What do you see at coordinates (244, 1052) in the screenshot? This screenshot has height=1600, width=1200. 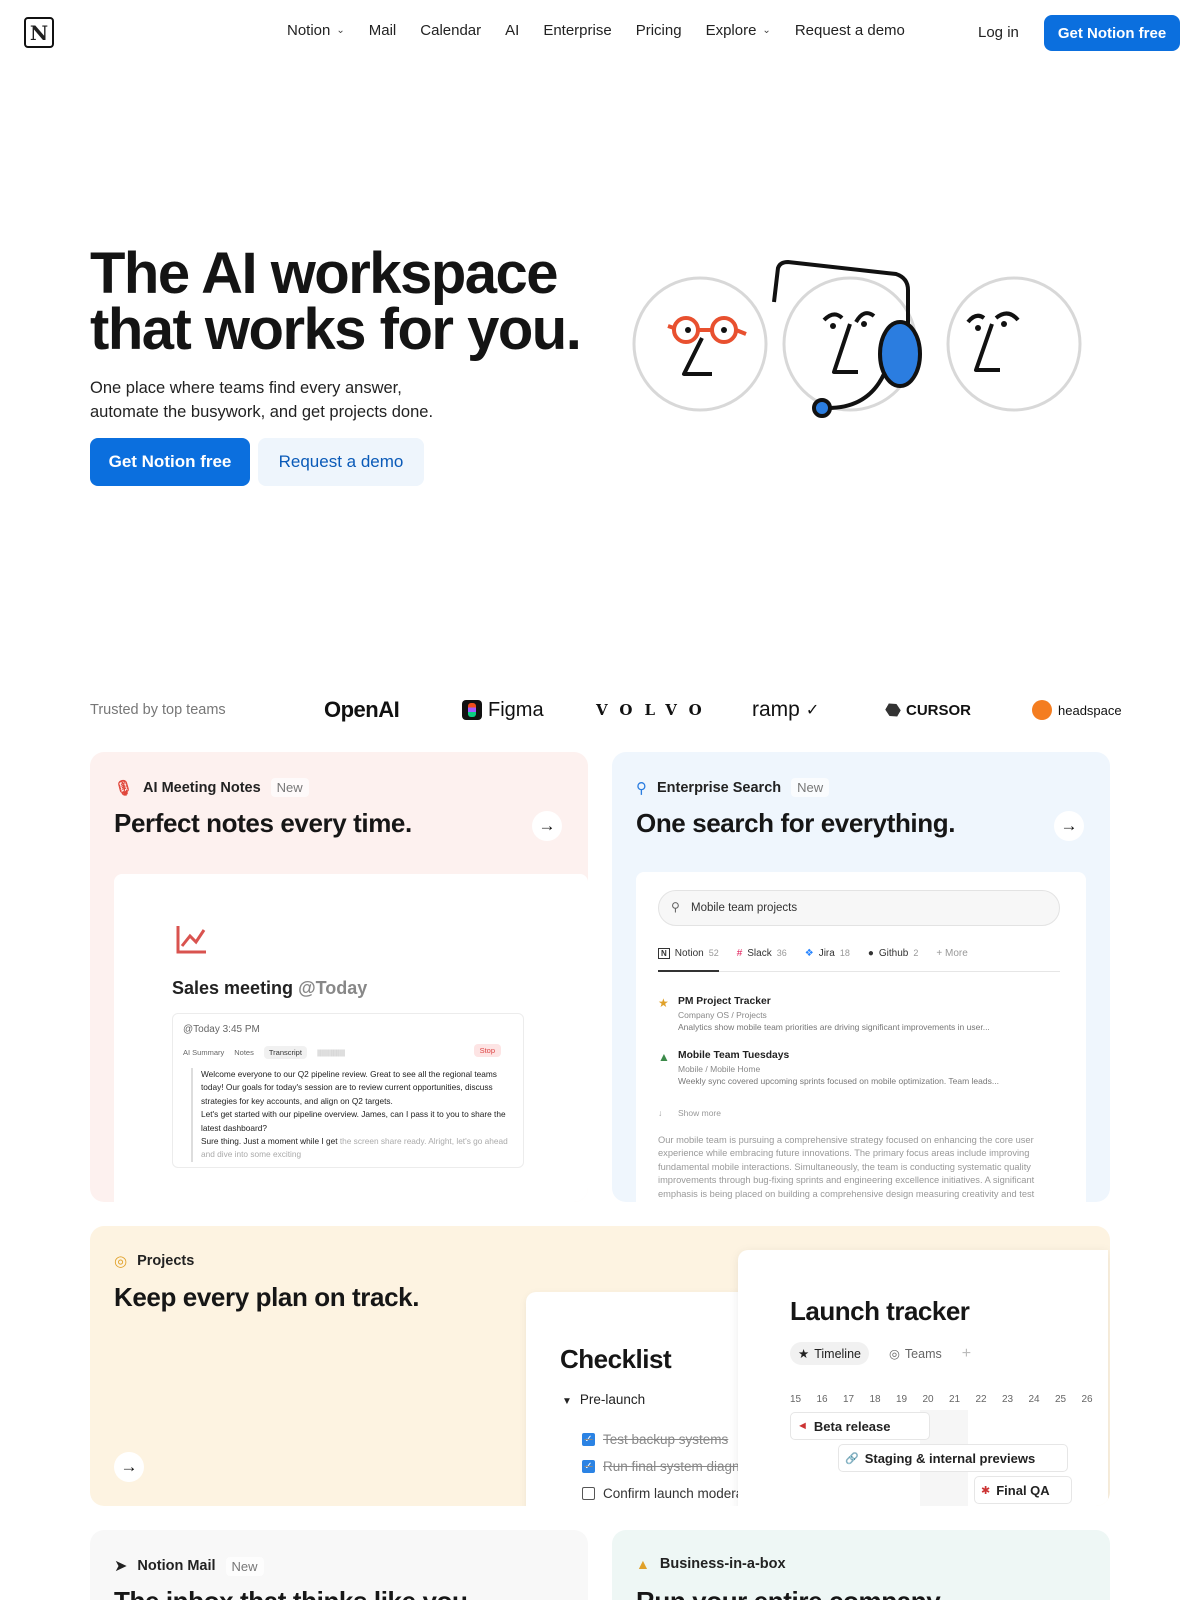 I see `tab-notes: Notes` at bounding box center [244, 1052].